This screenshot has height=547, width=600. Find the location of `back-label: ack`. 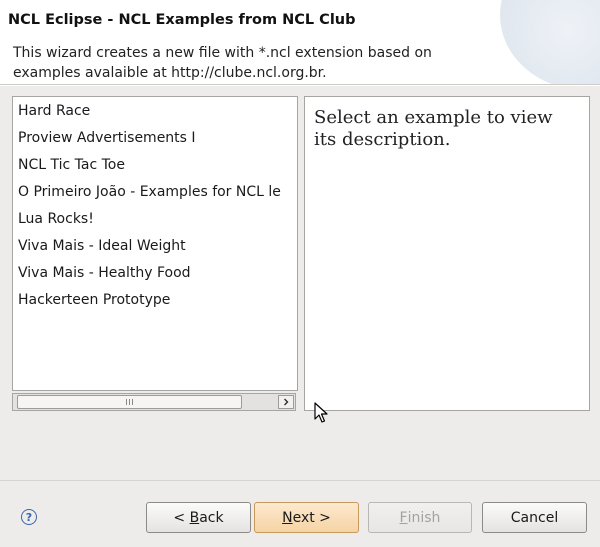

back-label: ack is located at coordinates (211, 517).